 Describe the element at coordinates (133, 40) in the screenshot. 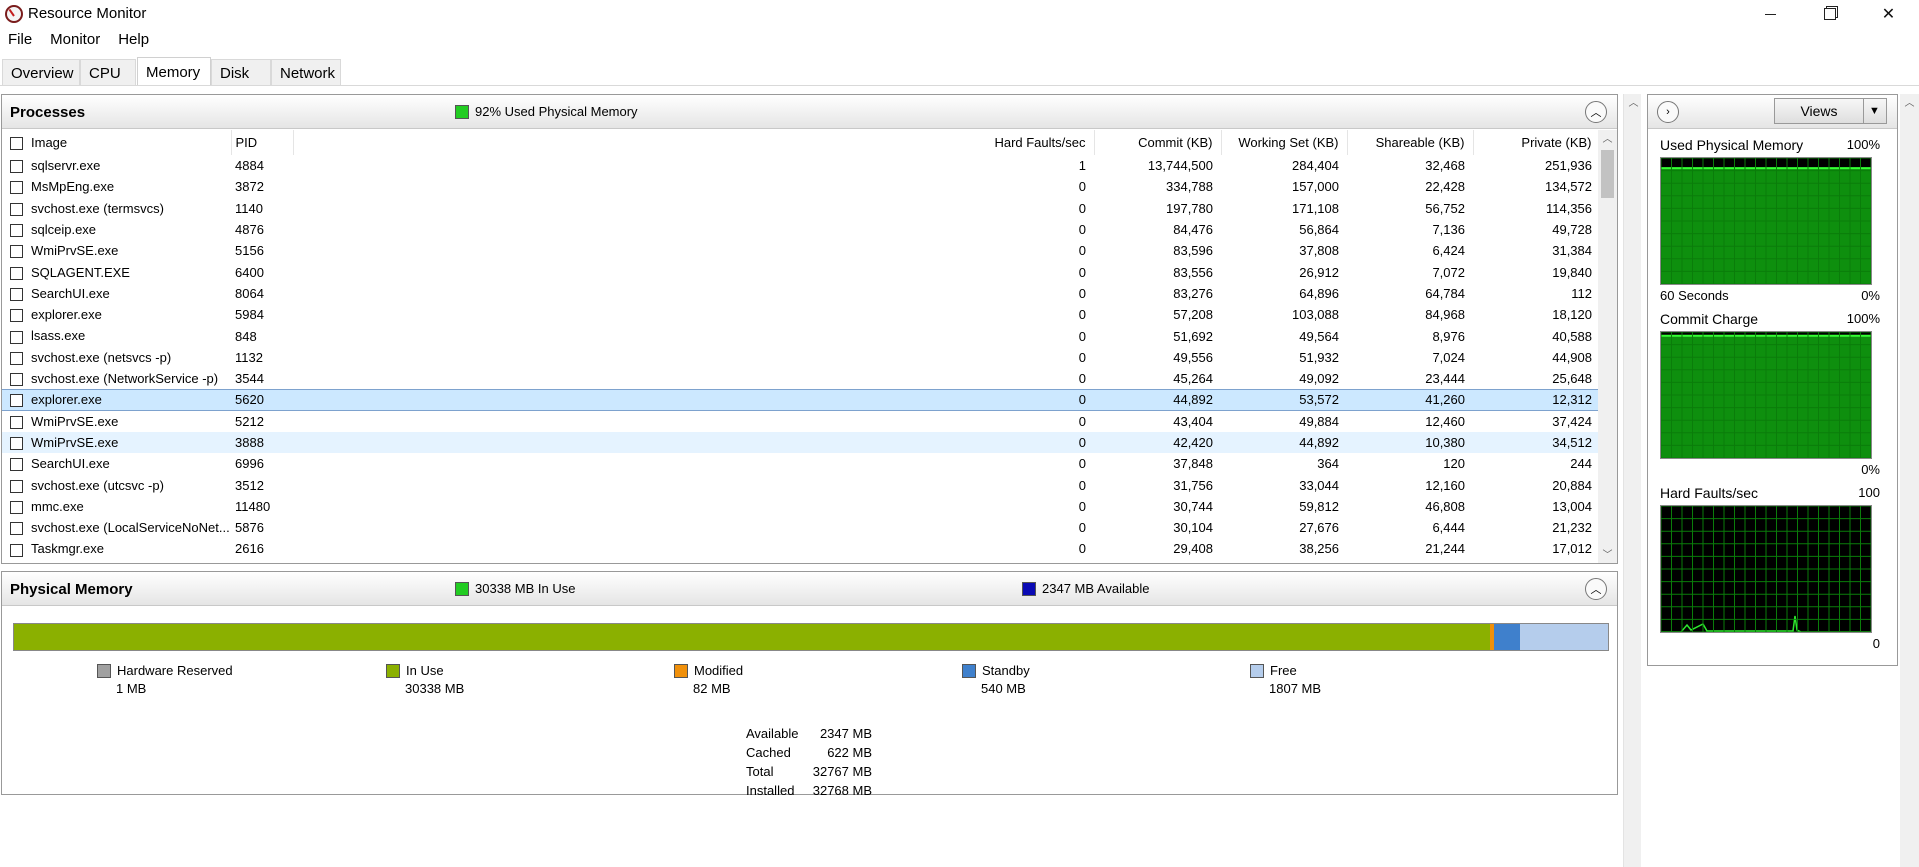

I see `menu-help: Help` at that location.